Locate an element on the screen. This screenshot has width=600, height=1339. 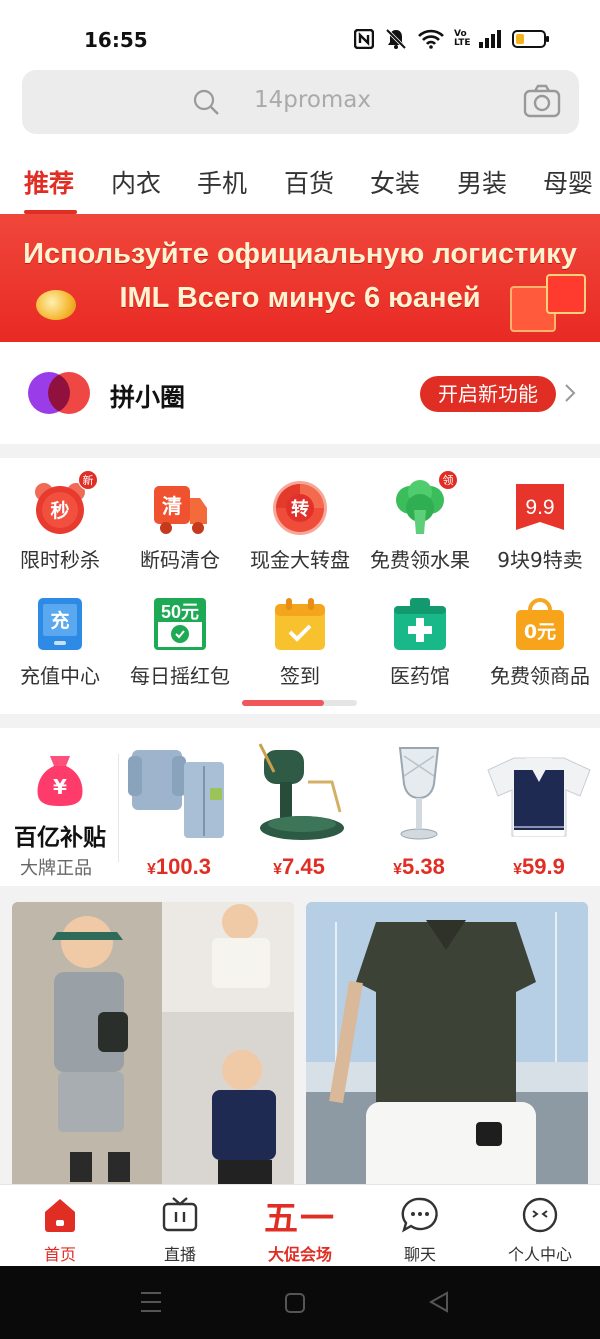
grid-item-free-goods: 0元 免费领商品 is located at coordinates (540, 642).